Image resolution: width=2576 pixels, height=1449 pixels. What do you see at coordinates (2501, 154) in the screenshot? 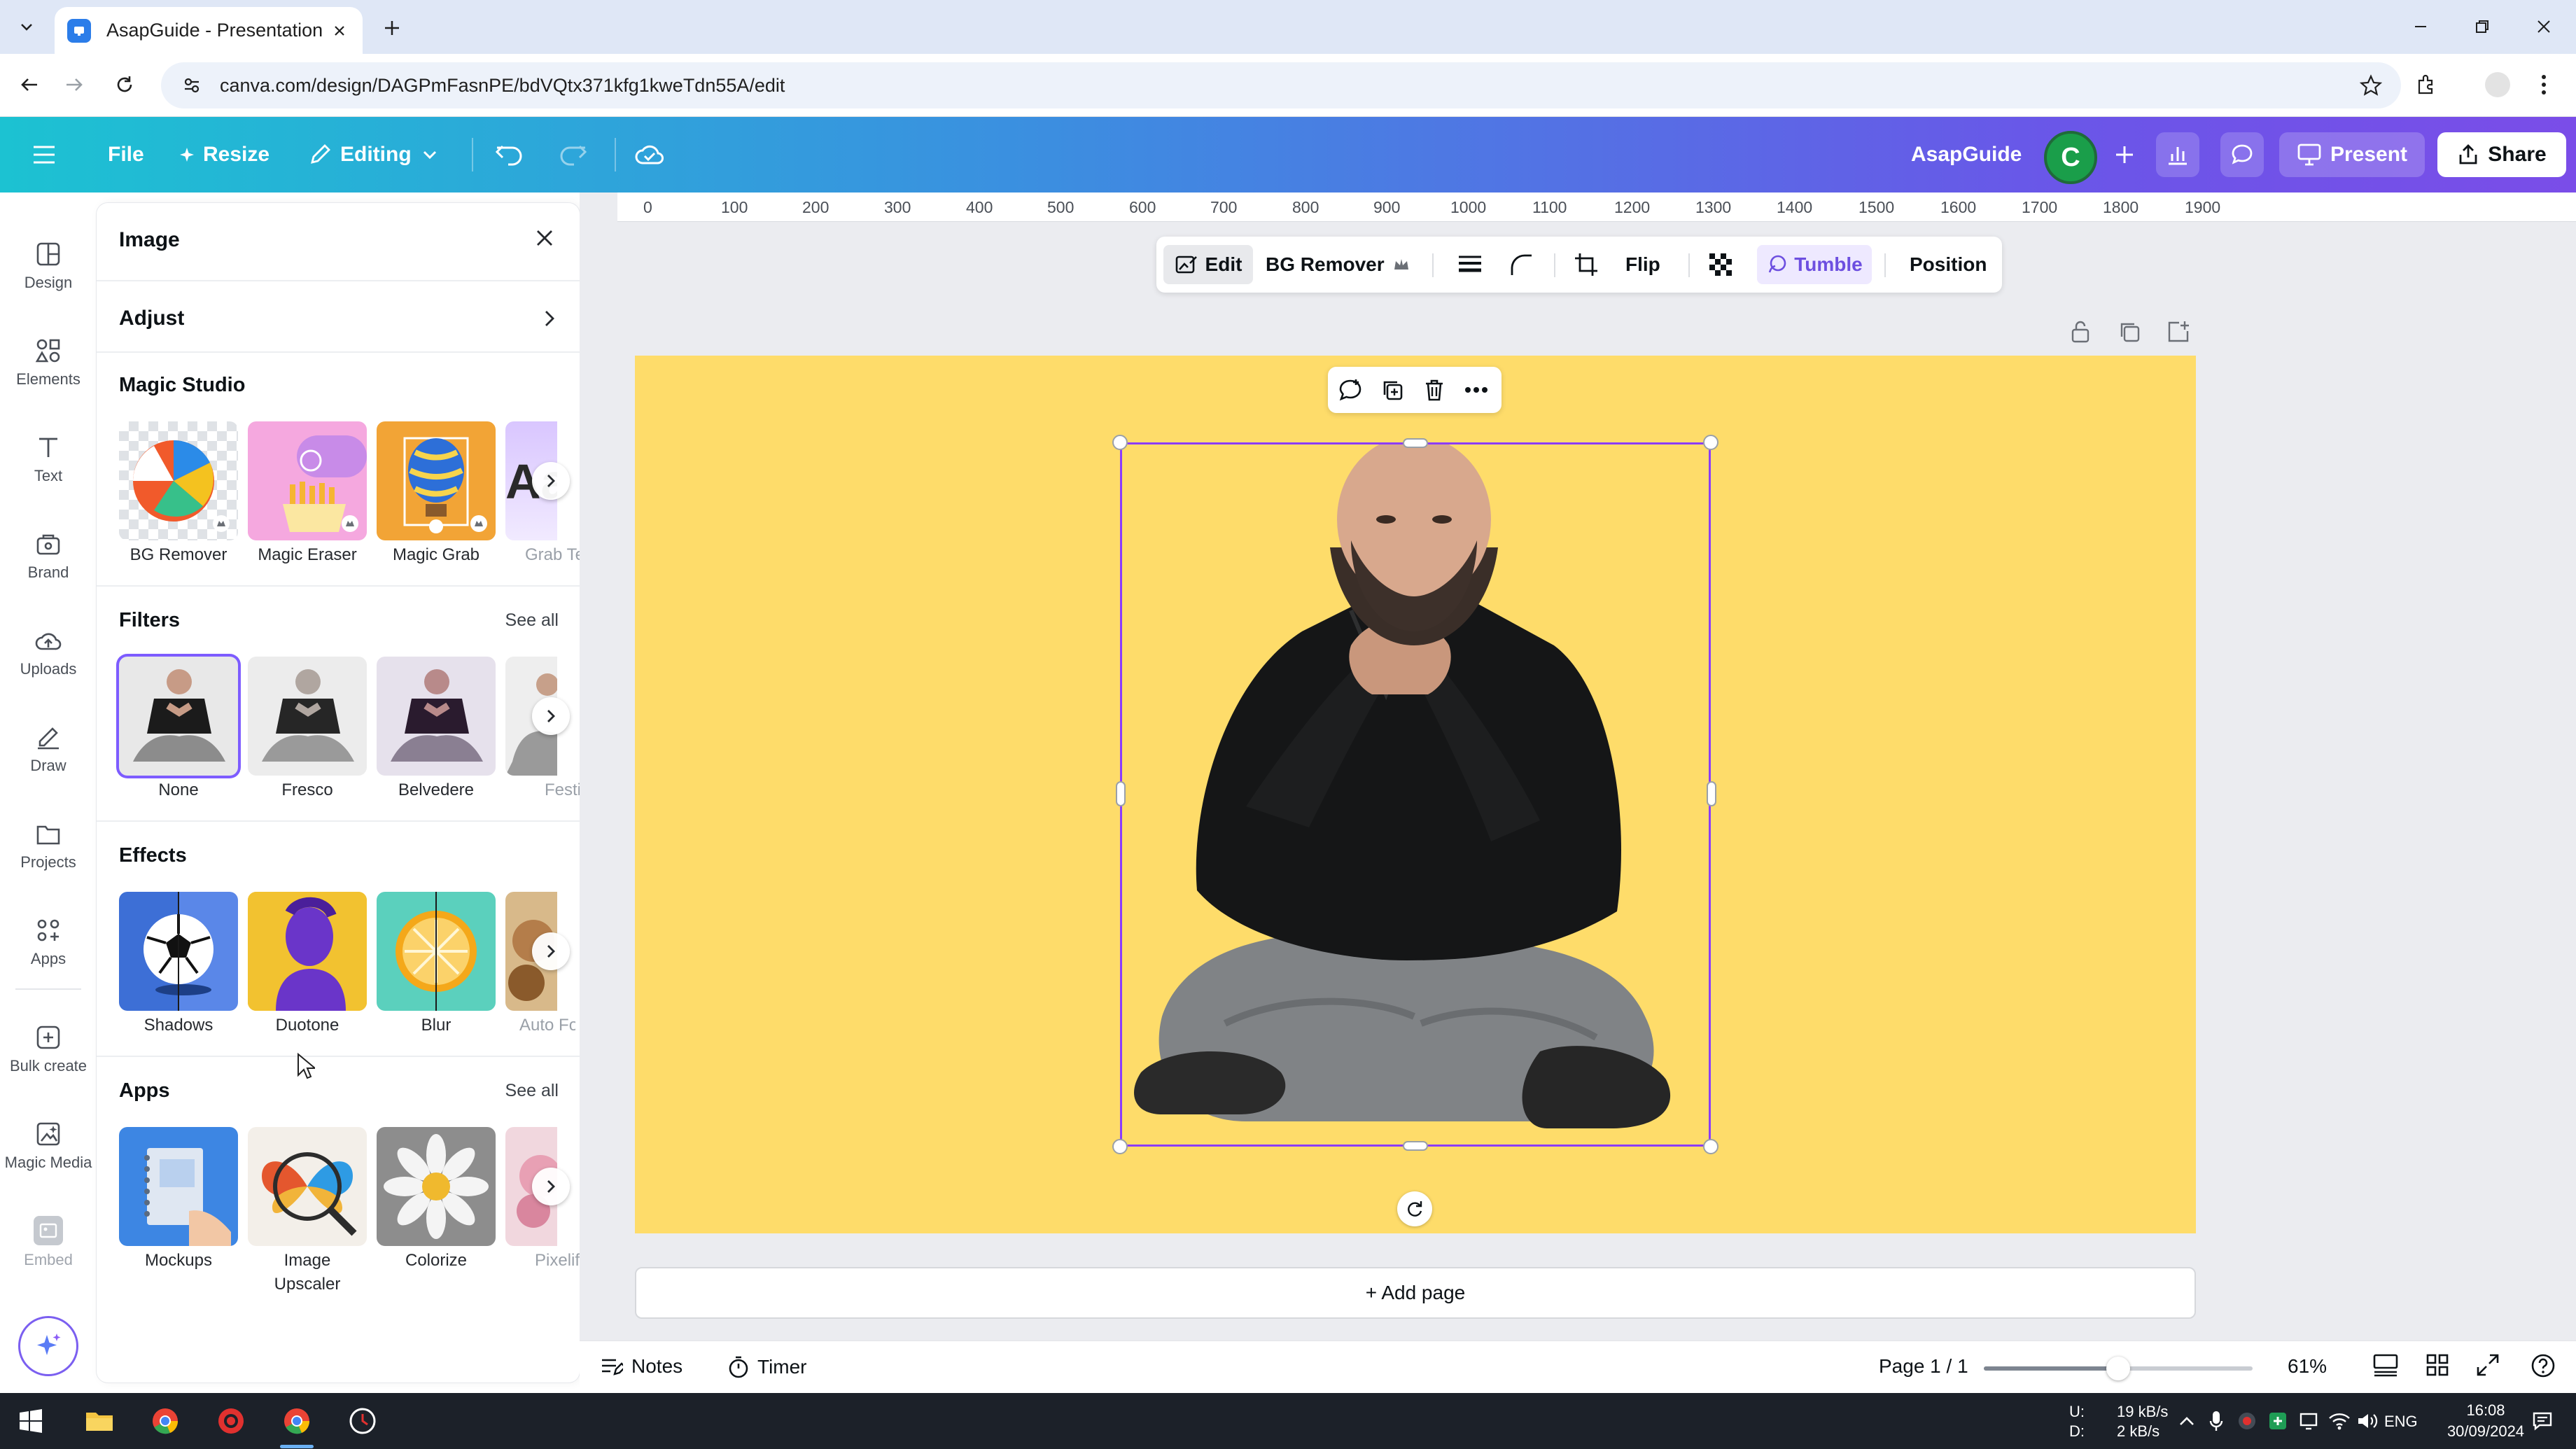
I see `share-button: Share` at bounding box center [2501, 154].